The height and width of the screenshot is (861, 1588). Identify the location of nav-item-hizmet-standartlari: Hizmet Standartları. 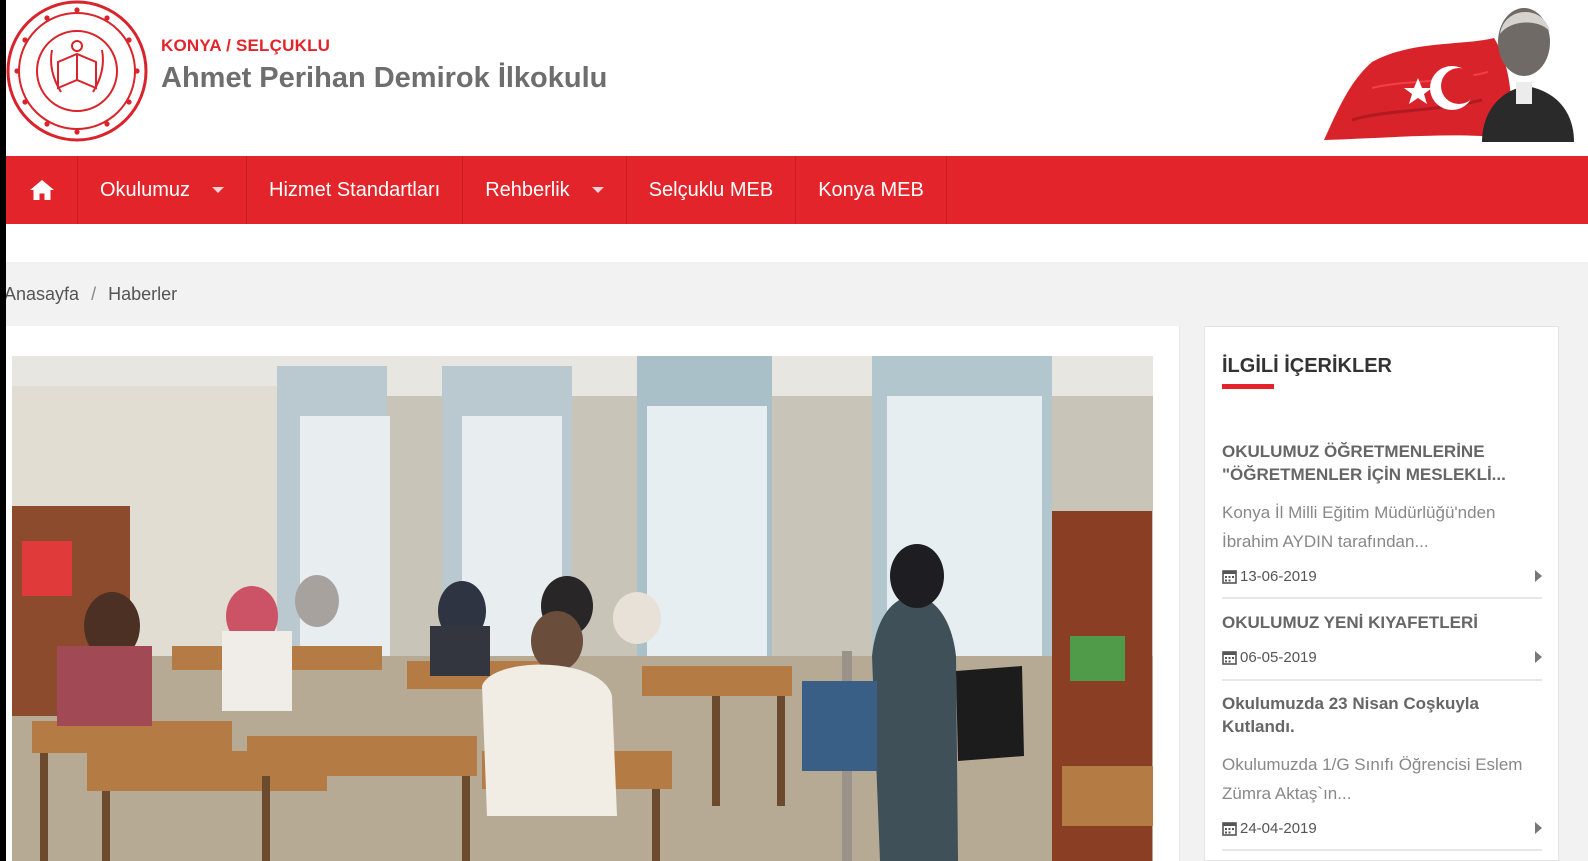
(355, 190).